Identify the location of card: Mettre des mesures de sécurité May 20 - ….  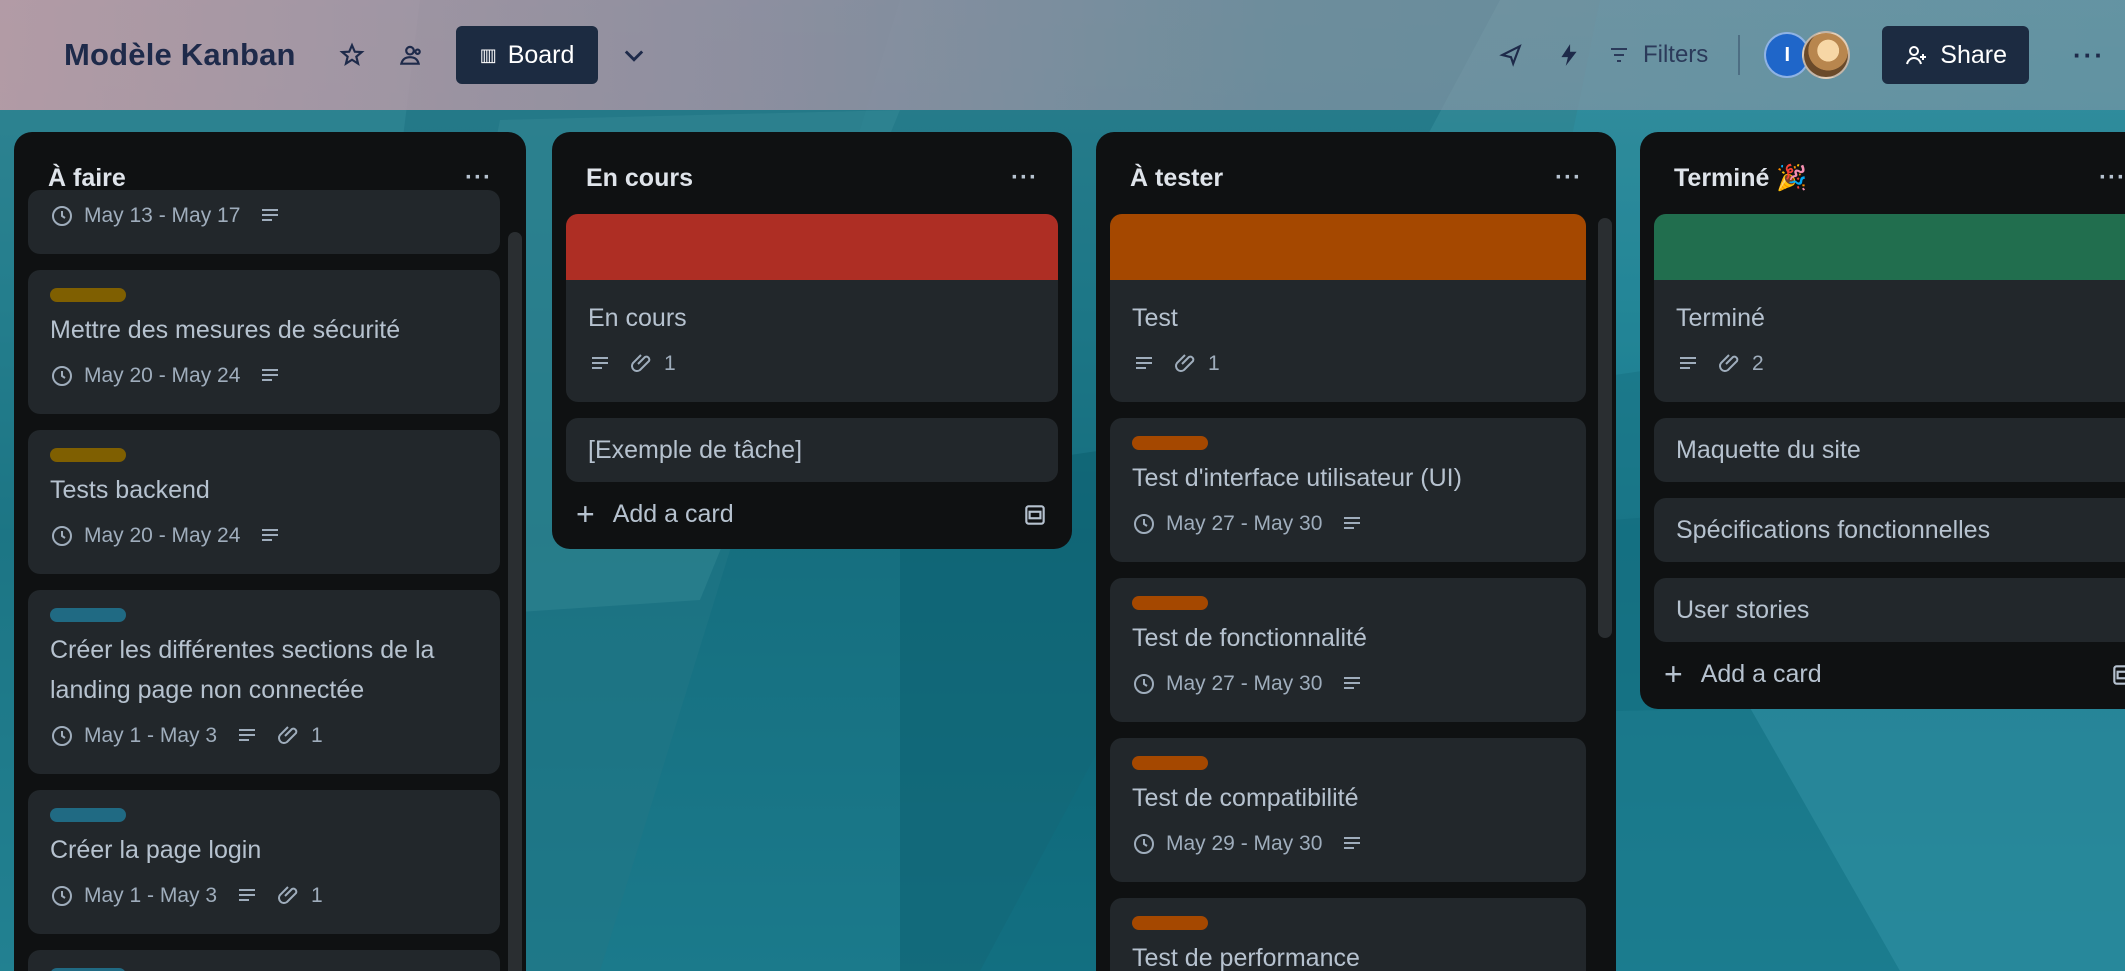
(264, 342).